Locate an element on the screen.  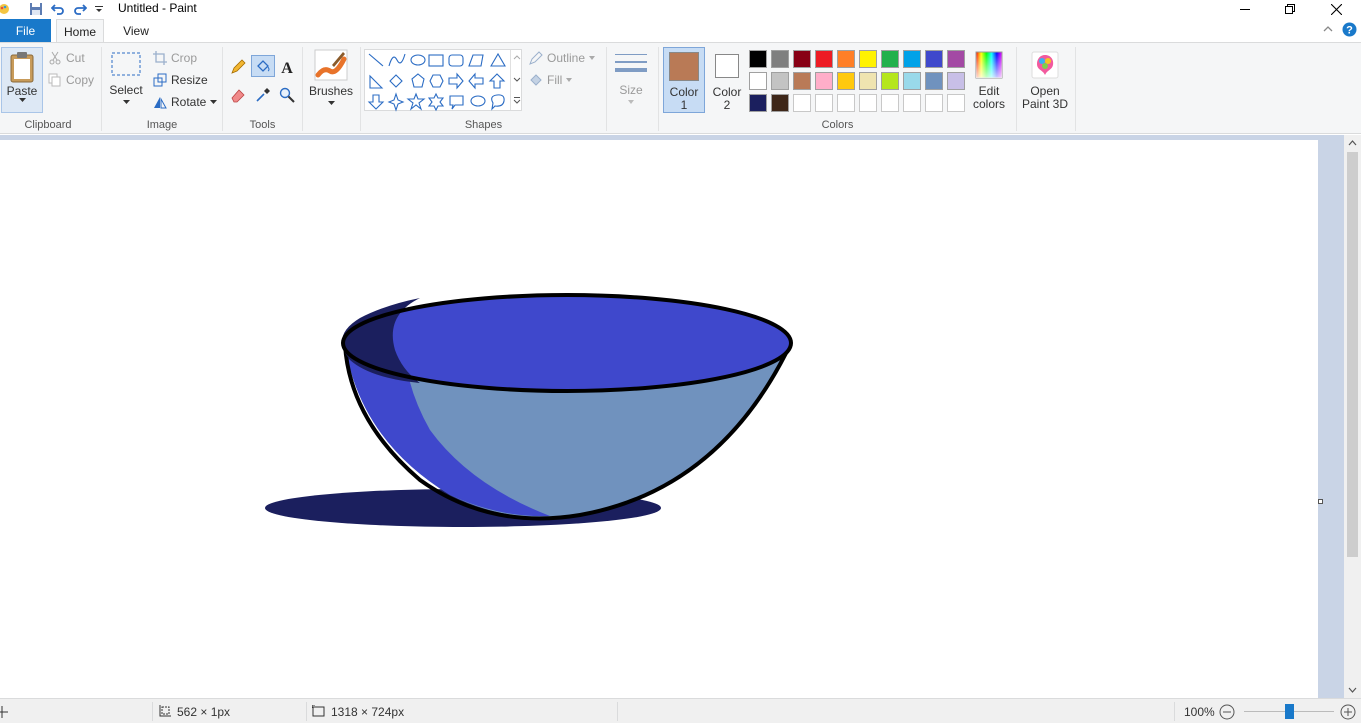
brush-icon is located at coordinates (331, 65).